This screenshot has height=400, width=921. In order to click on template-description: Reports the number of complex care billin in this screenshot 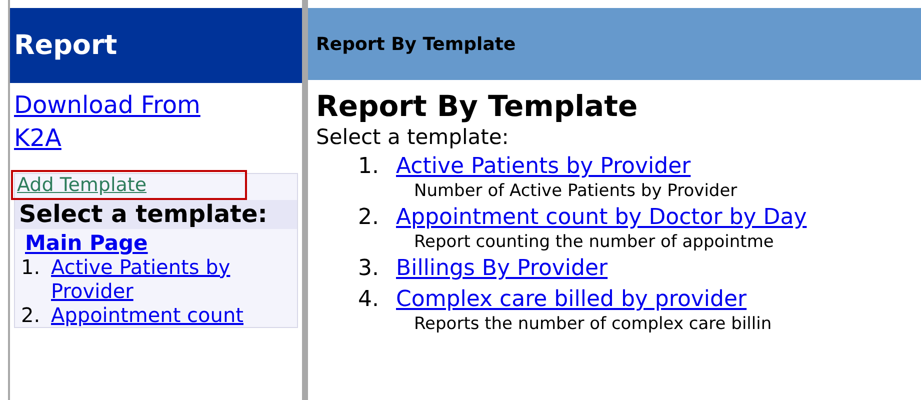, I will do `click(593, 324)`.